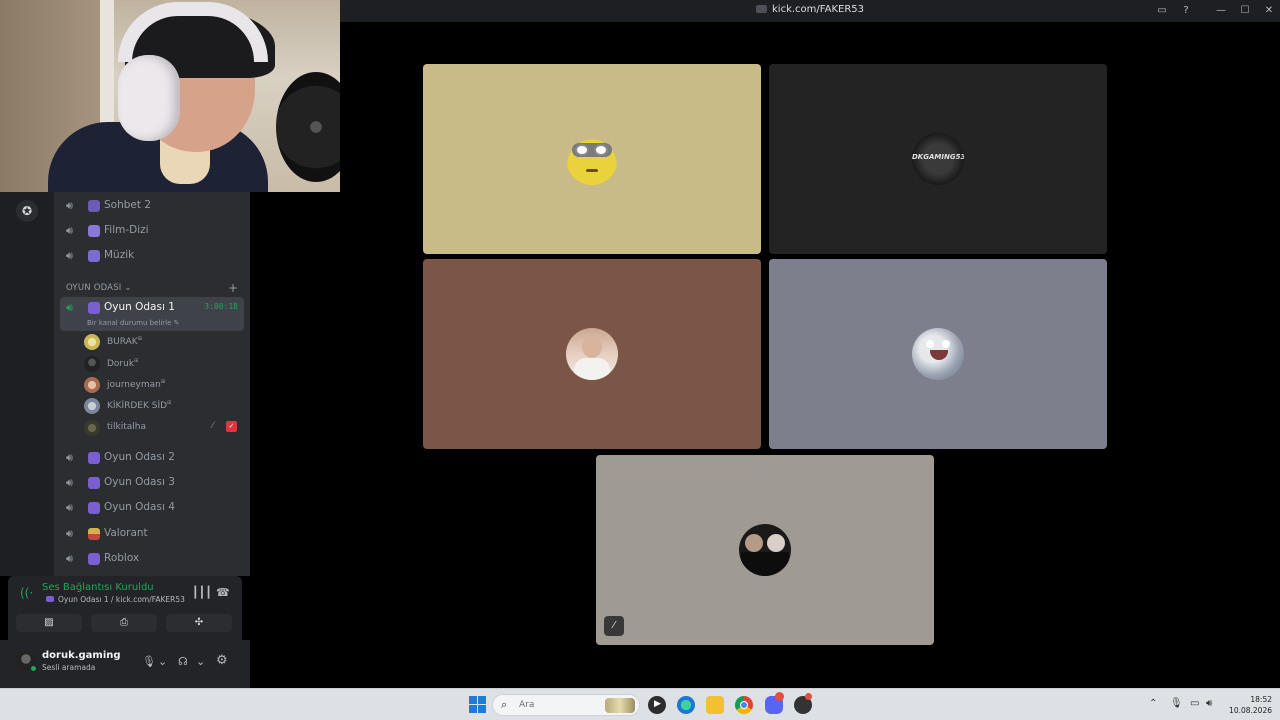  Describe the element at coordinates (686, 705) in the screenshot. I see `edge-icon` at that location.